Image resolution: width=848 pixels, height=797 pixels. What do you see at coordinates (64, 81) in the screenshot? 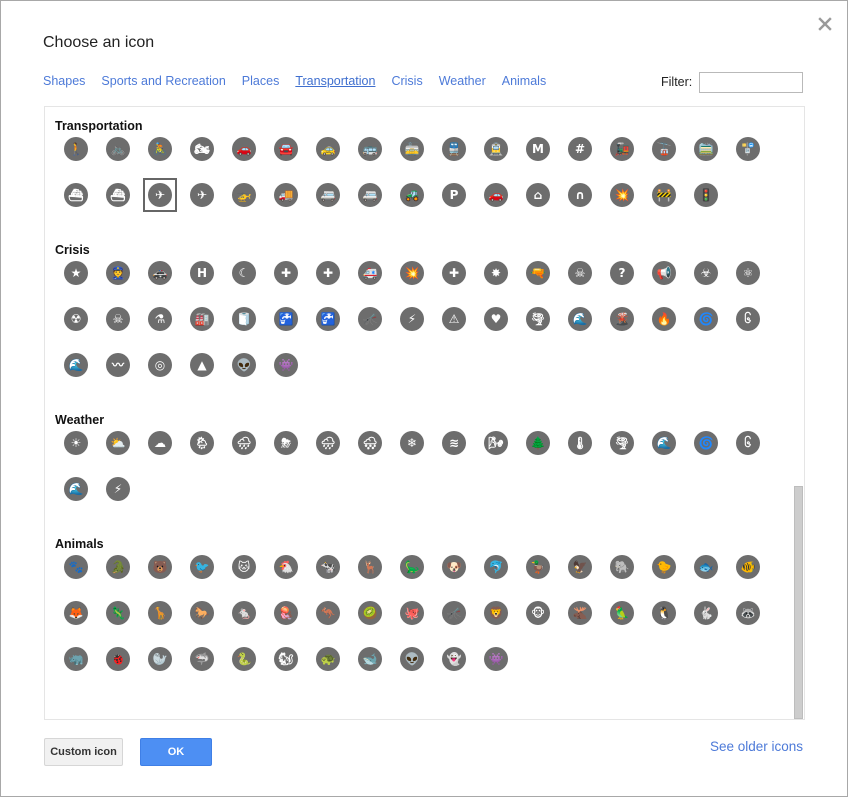
I see `tab-shapes: Shapes` at bounding box center [64, 81].